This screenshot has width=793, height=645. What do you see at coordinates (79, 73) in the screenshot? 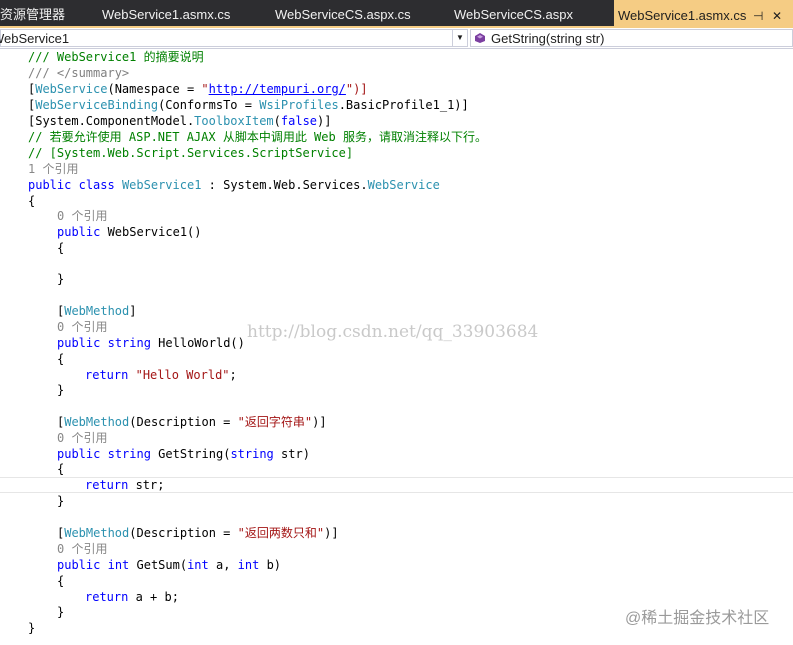
I see `code-line: /// </summary>` at bounding box center [79, 73].